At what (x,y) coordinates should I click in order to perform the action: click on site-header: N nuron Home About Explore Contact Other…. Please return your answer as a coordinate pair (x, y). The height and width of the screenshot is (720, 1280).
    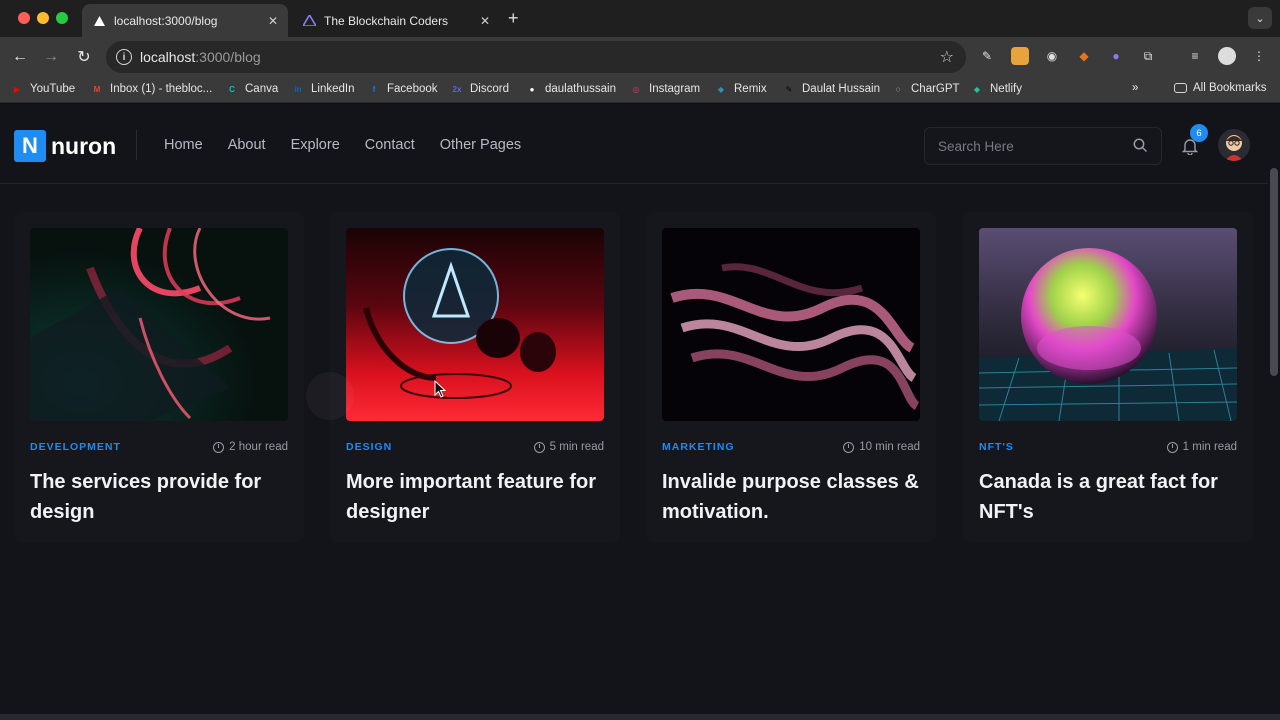
    Looking at the image, I should click on (634, 144).